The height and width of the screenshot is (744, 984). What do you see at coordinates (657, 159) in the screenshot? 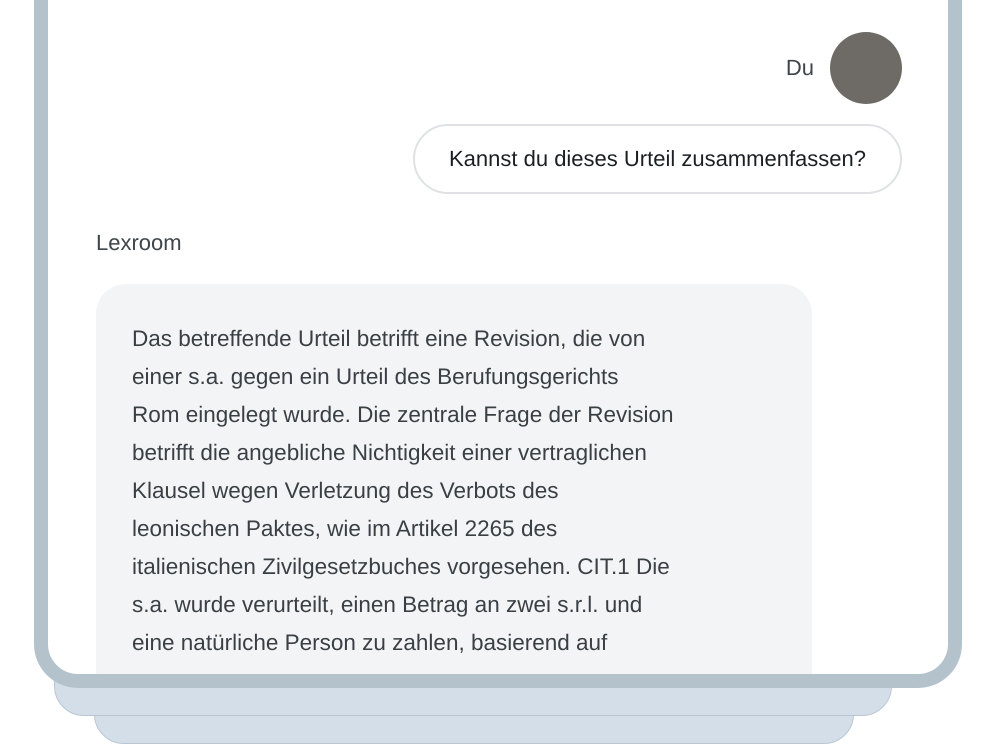
I see `message-bubble: Kannst du dieses Urteil zusammenfassen?` at bounding box center [657, 159].